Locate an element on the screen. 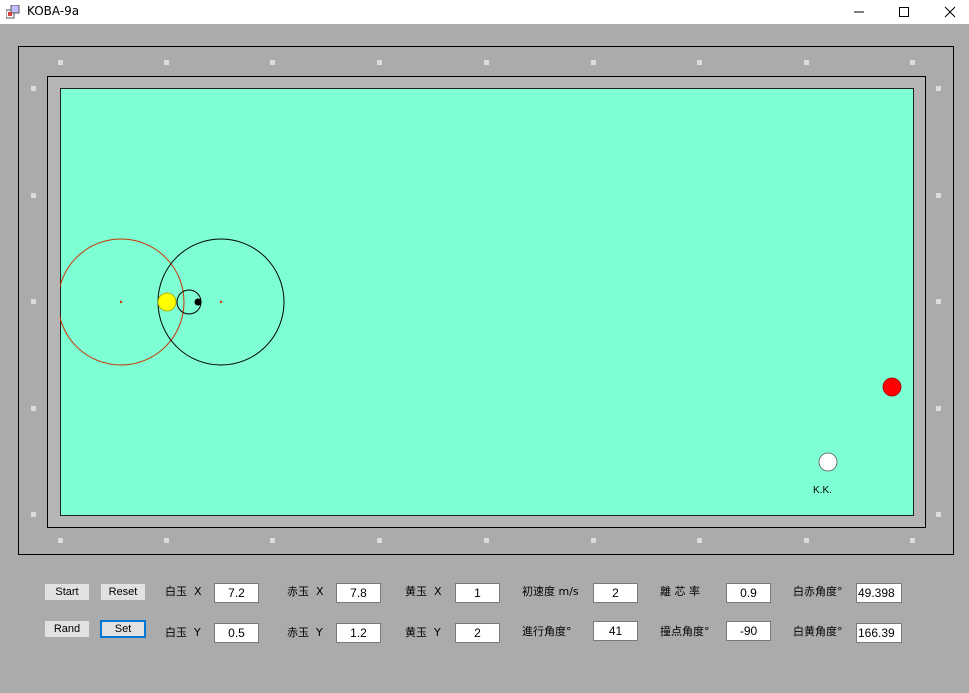 This screenshot has height=693, width=969. set-button: Set is located at coordinates (123, 629).